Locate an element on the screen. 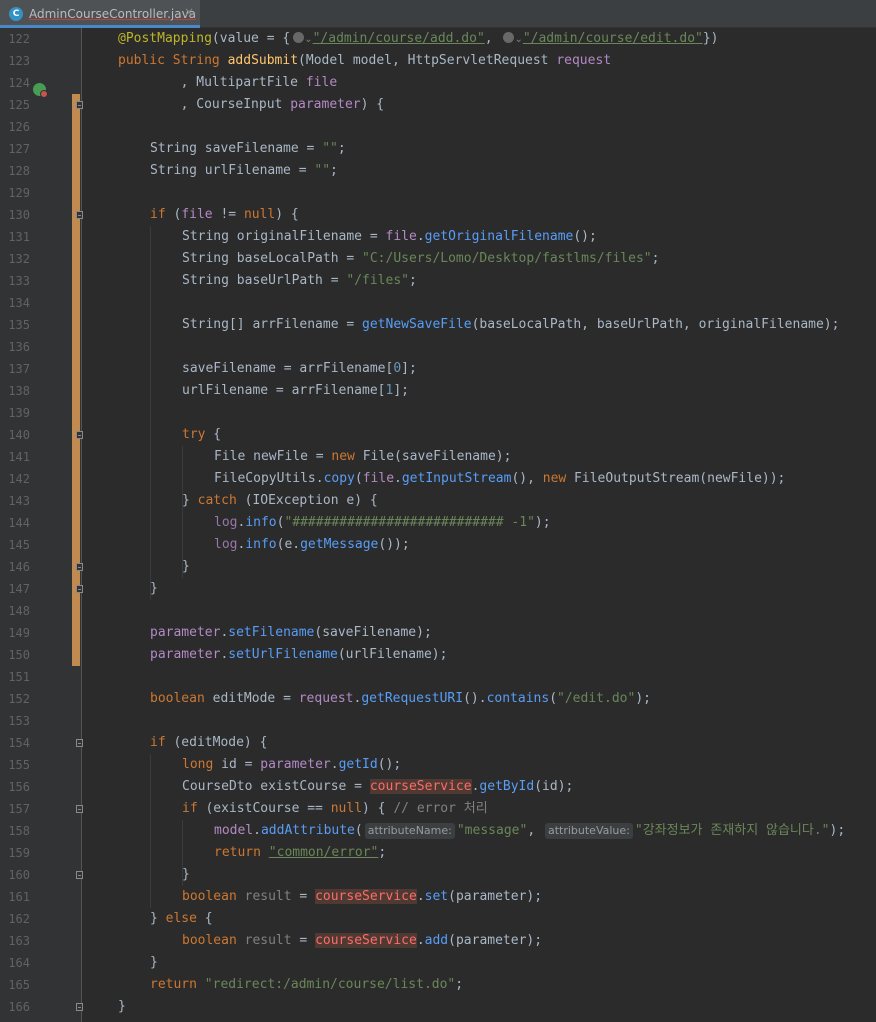 The image size is (876, 1022). file-tab: C AdminCourseController.java × is located at coordinates (100, 14).